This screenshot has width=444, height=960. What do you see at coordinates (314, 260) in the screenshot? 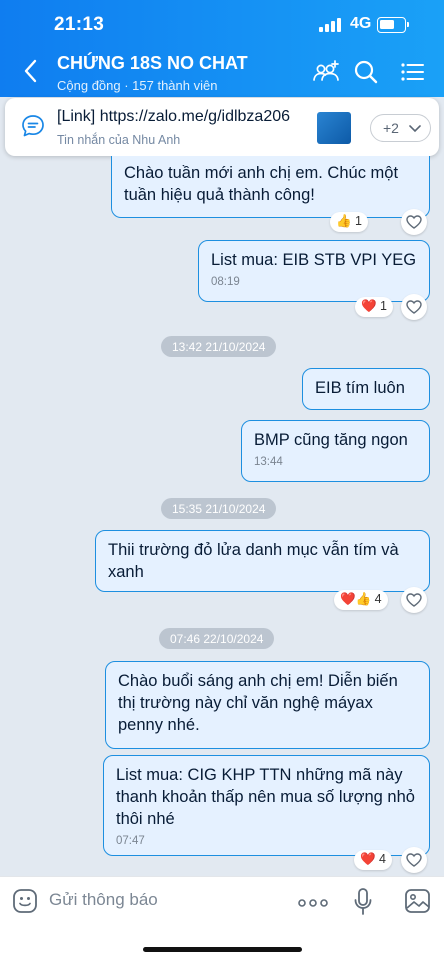
I see `message-text: List mua: EIB STB VPI YEG` at bounding box center [314, 260].